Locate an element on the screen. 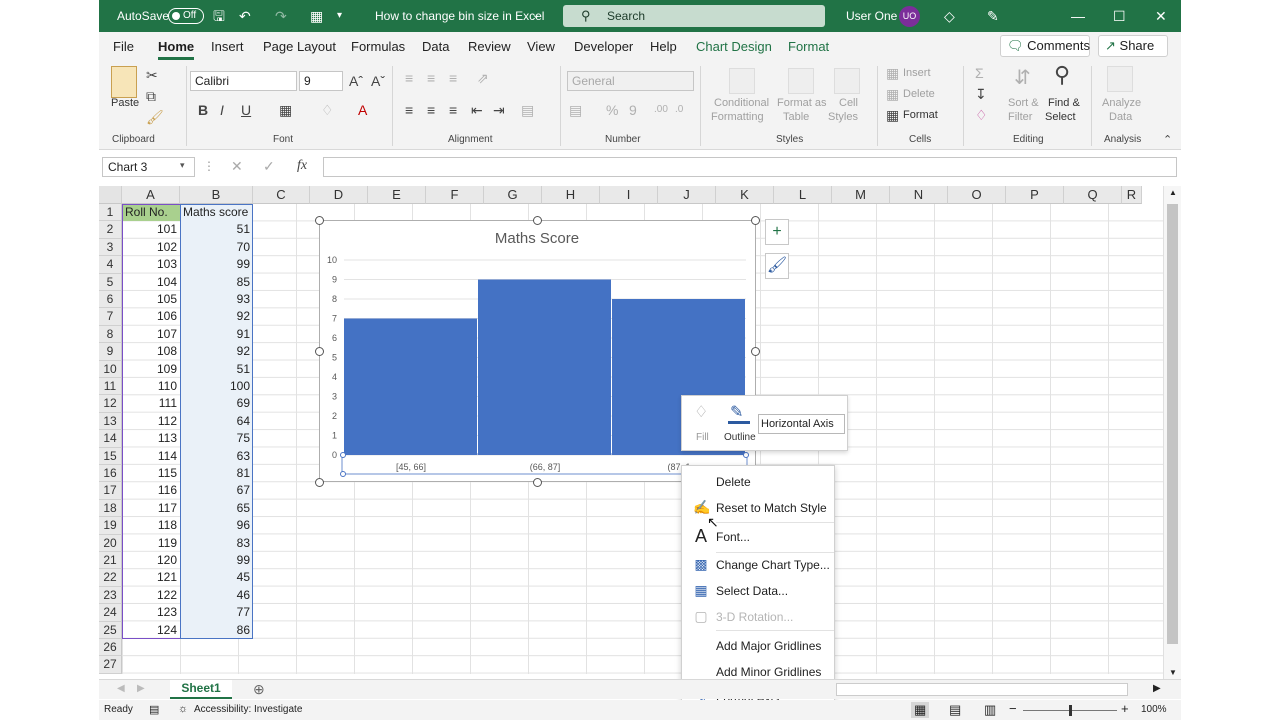 This screenshot has height=720, width=1280. sheet-tab-sheet1: Sheet1 is located at coordinates (201, 689).